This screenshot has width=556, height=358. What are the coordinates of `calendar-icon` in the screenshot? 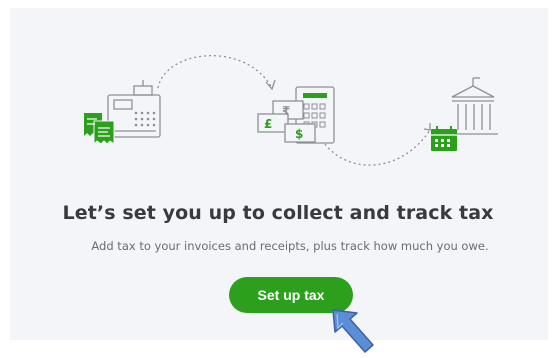 It's located at (444, 138).